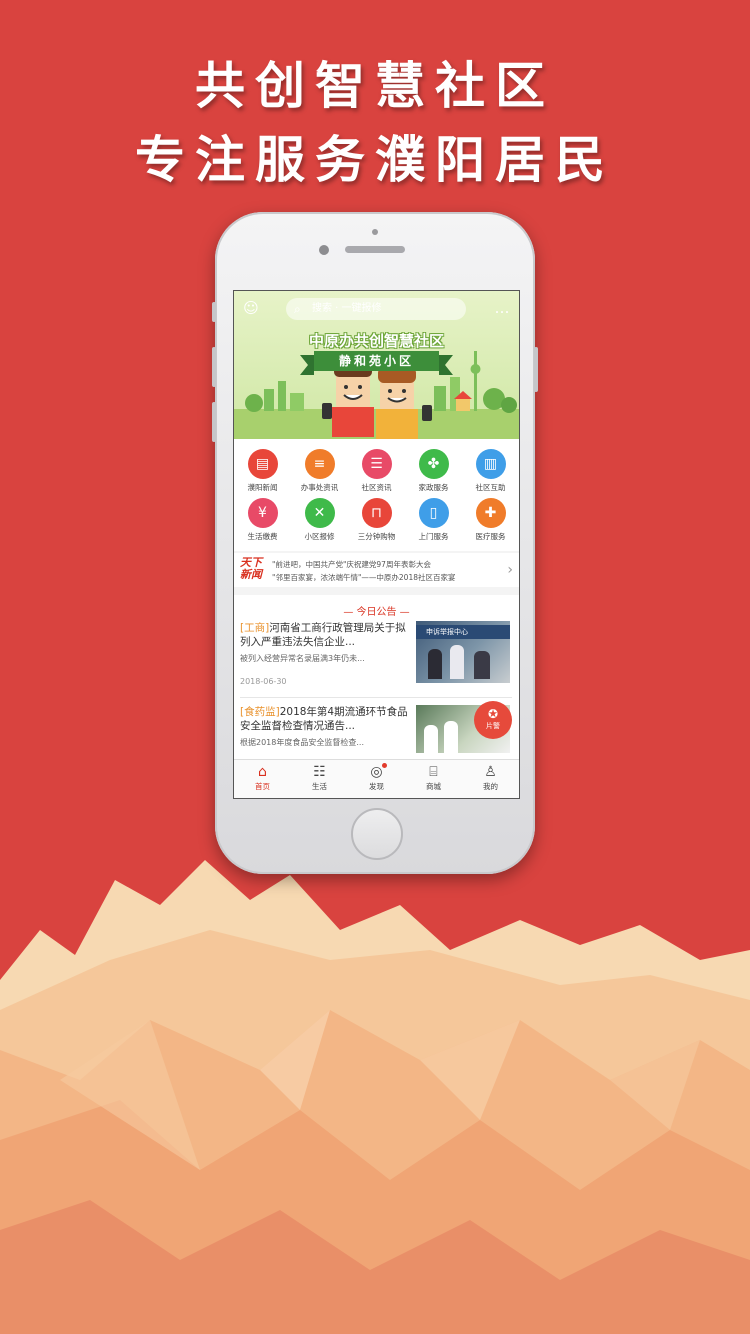  I want to click on community-banner: ☺ ⌕ 搜索 · 一键报修 … 中原办共创智慧社区 静和苑小区, so click(376, 365).